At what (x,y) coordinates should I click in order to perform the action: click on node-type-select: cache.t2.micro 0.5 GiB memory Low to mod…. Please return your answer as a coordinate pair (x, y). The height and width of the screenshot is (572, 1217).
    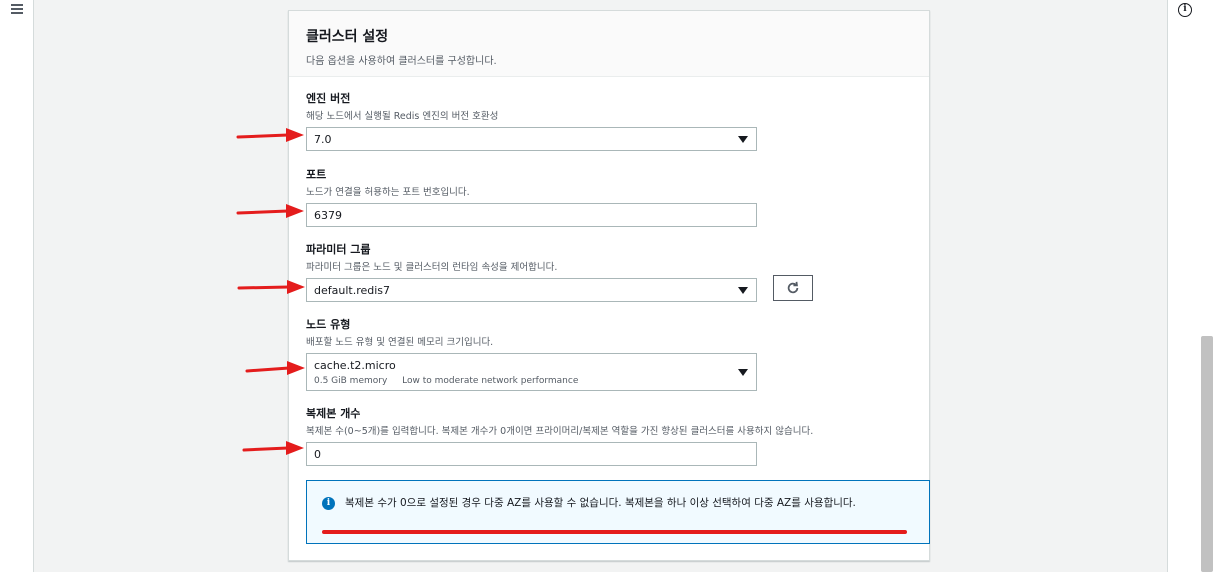
    Looking at the image, I should click on (531, 372).